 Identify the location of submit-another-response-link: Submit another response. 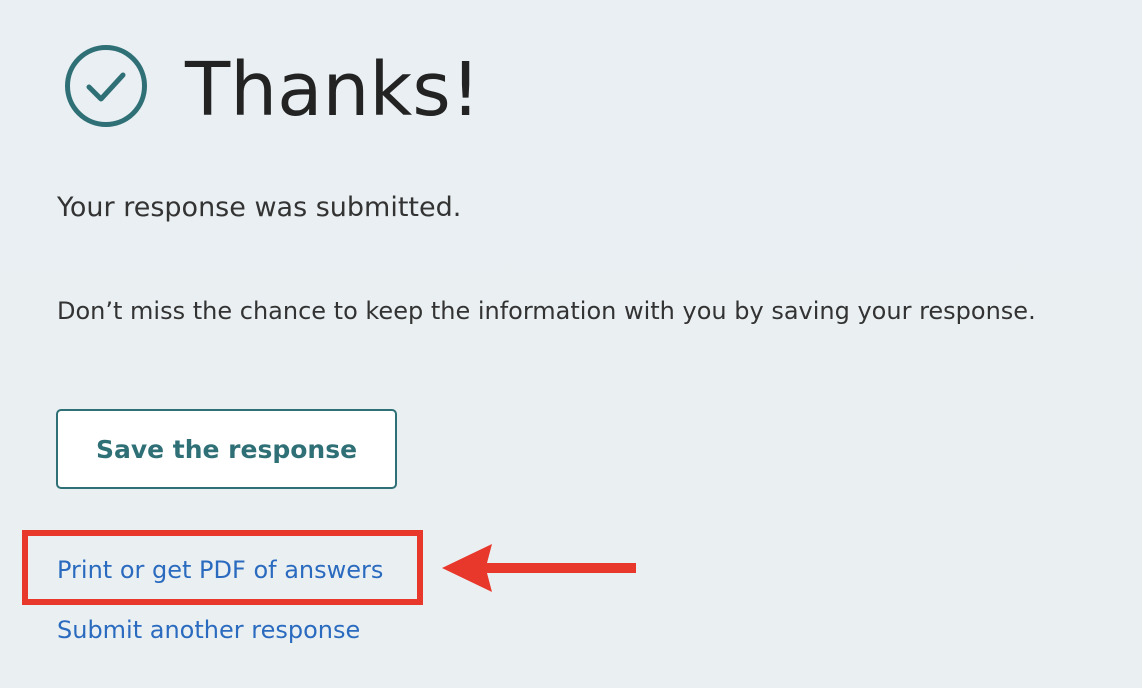
(208, 630).